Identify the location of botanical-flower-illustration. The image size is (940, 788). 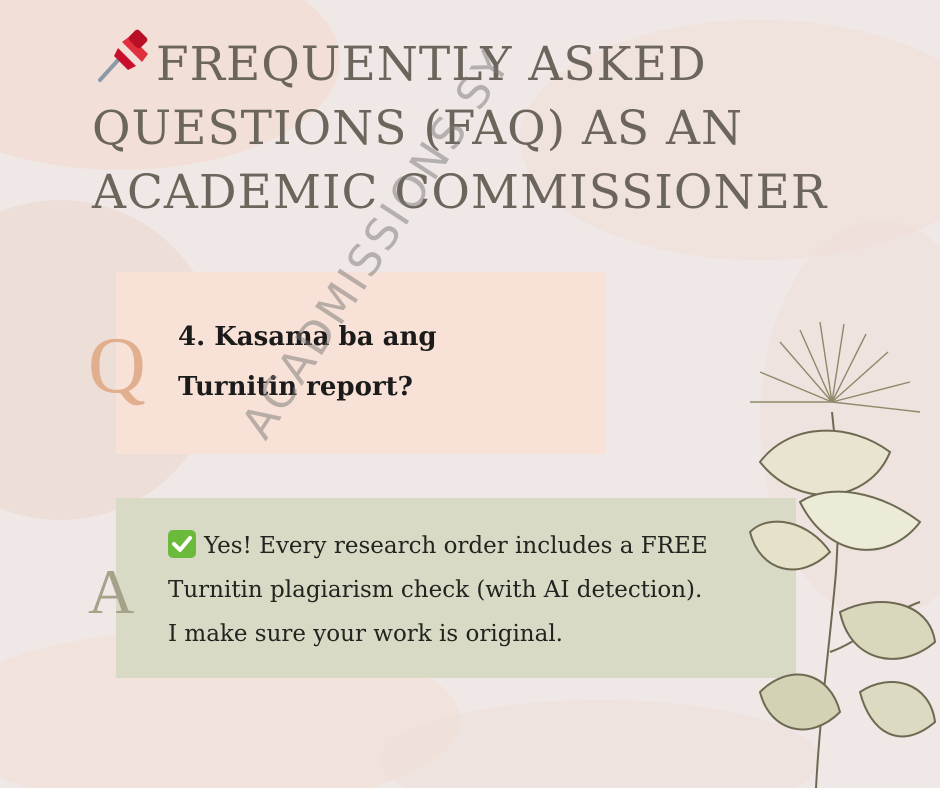
(842, 554).